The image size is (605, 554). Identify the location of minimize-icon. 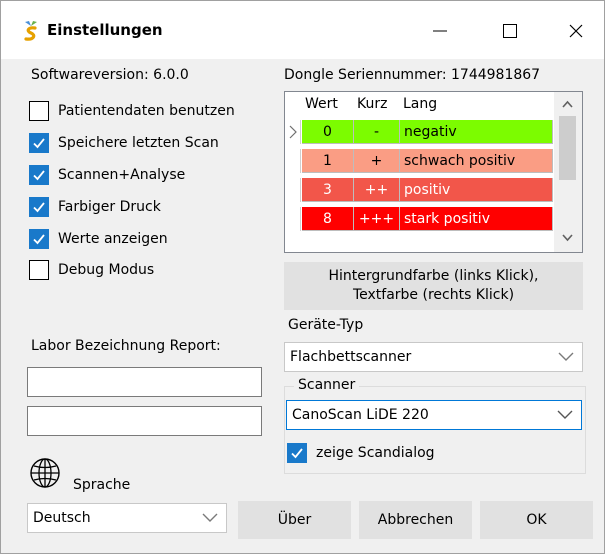
(440, 31).